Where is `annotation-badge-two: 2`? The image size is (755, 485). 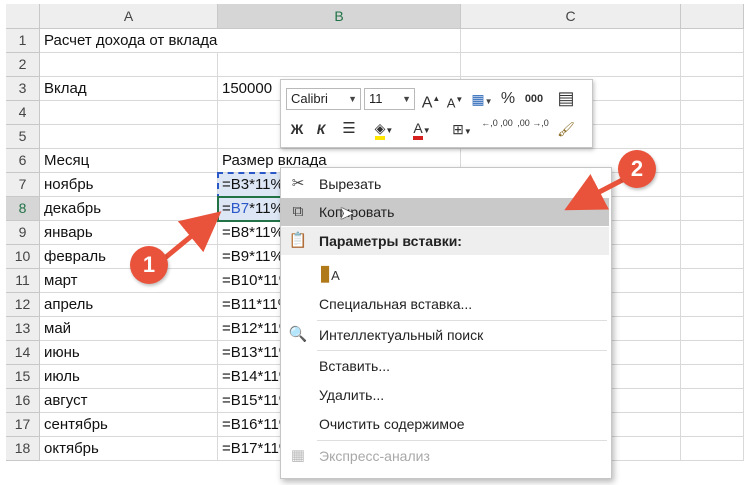
annotation-badge-two: 2 is located at coordinates (637, 169).